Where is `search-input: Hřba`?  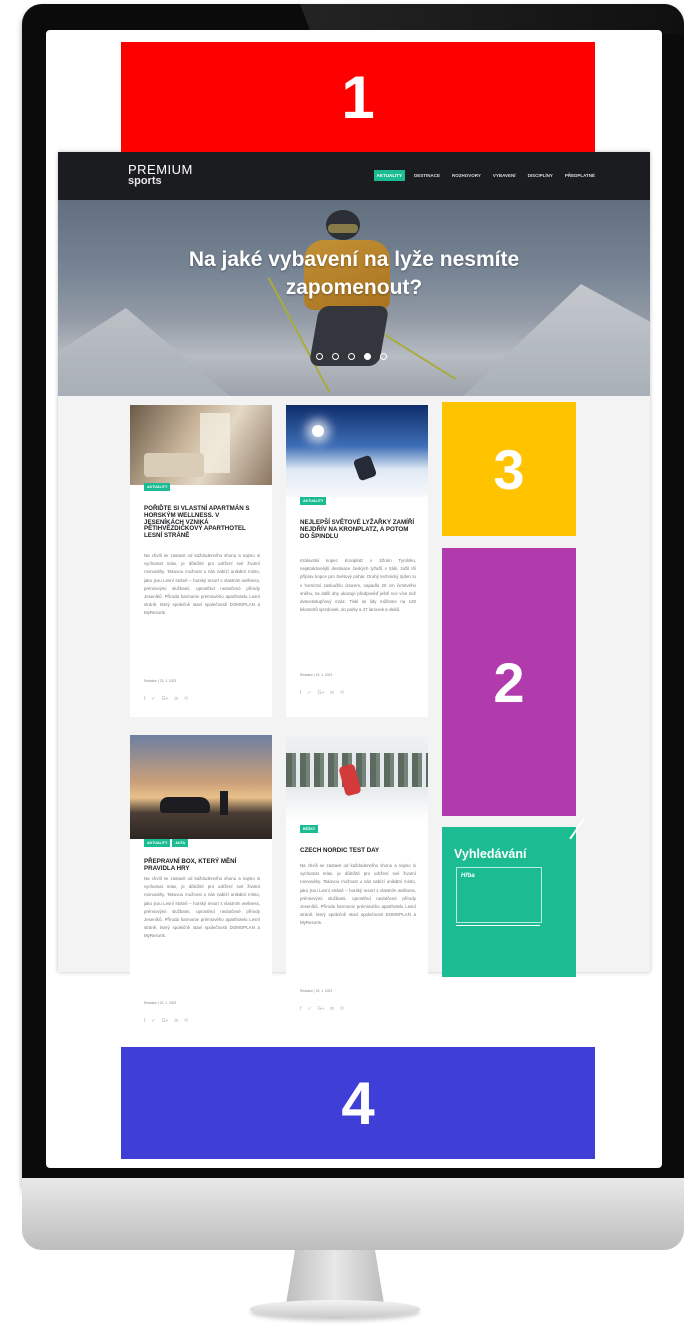 search-input: Hřba is located at coordinates (496, 876).